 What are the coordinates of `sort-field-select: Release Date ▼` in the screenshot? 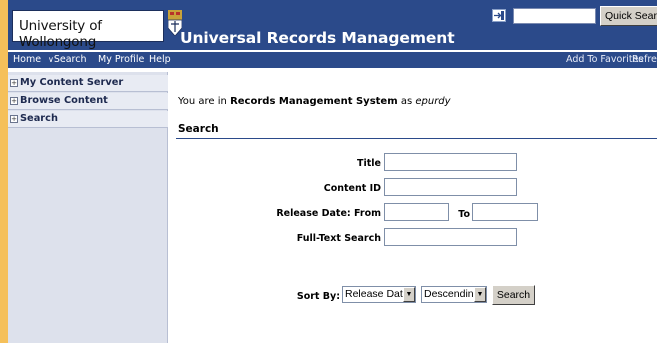 It's located at (379, 294).